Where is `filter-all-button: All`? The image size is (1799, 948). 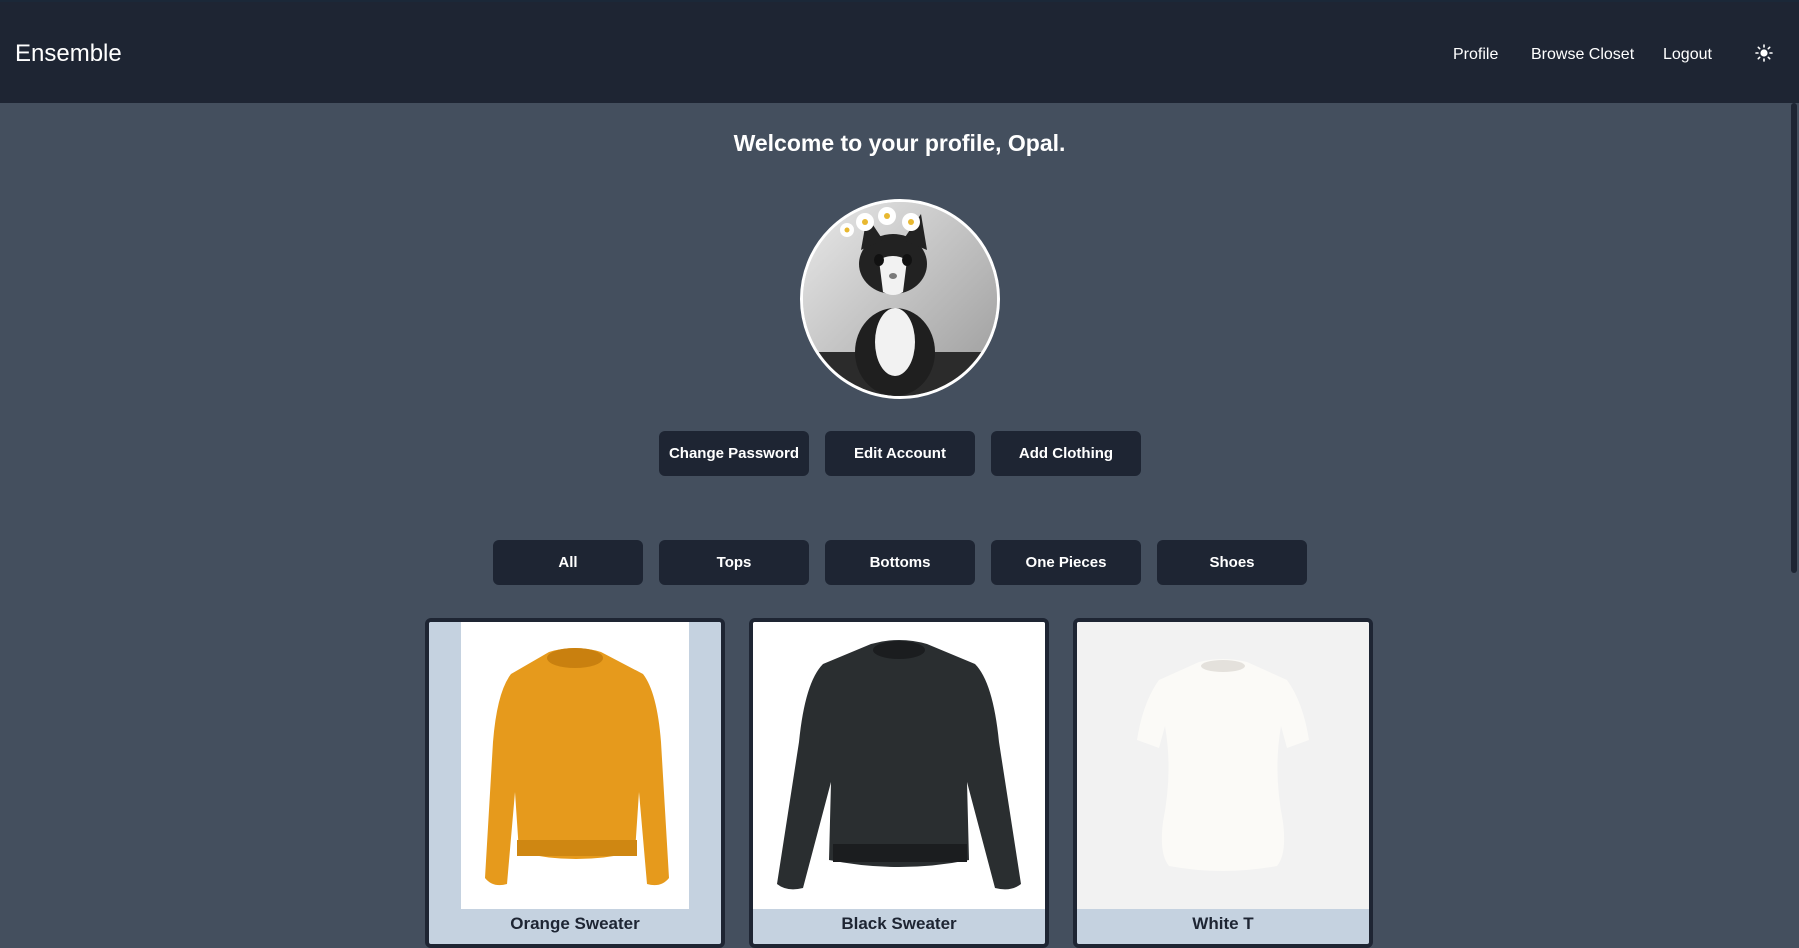
filter-all-button: All is located at coordinates (568, 562).